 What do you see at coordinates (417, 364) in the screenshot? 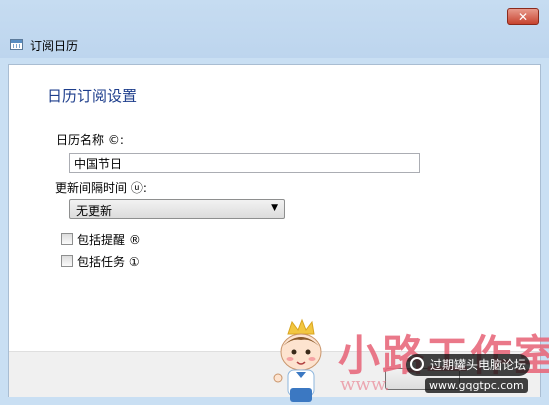
I see `badge-icon` at bounding box center [417, 364].